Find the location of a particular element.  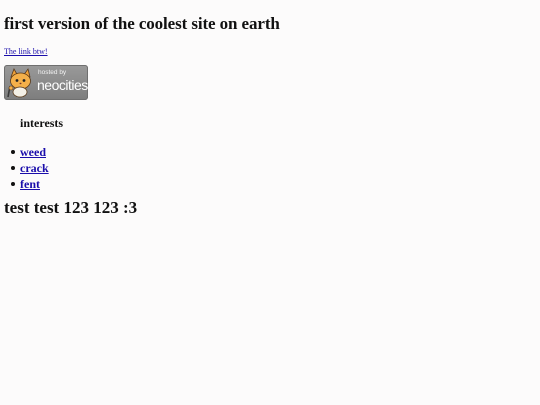

list-item: weed is located at coordinates (275, 152).